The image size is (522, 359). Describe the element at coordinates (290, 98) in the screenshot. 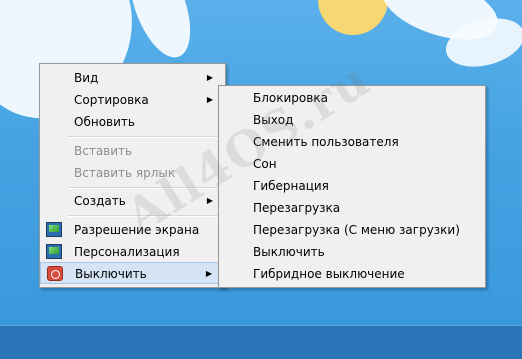

I see `submenu-item-label: Блокировка` at that location.